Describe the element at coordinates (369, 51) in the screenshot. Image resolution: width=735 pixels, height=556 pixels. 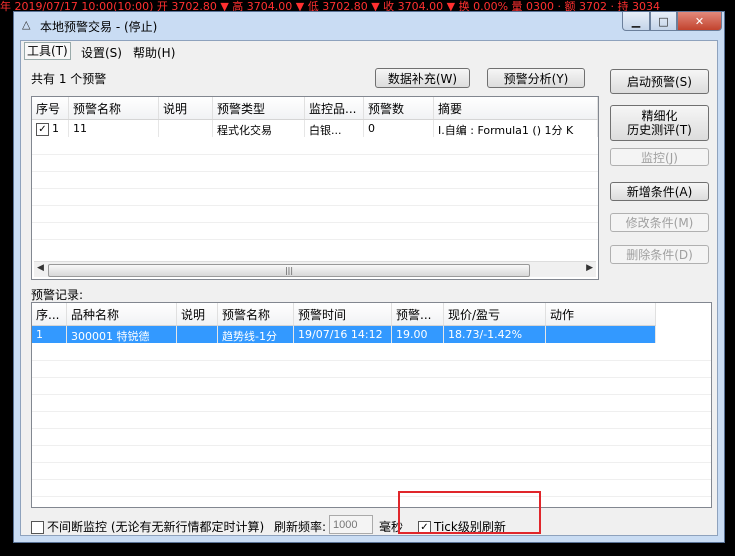
I see `menu-bar: 工具(T) 设置(S) 帮助(H)` at that location.